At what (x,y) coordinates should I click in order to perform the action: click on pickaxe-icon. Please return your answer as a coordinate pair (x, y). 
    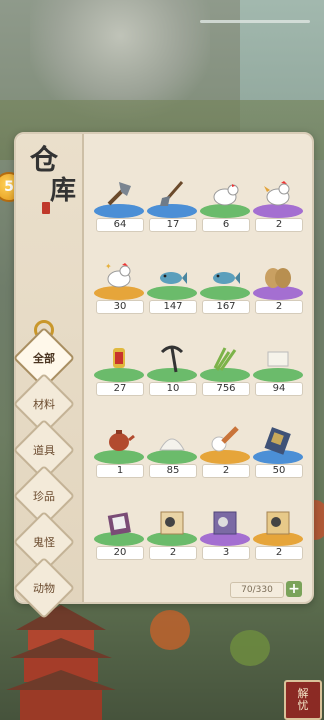
    Looking at the image, I should click on (172, 359).